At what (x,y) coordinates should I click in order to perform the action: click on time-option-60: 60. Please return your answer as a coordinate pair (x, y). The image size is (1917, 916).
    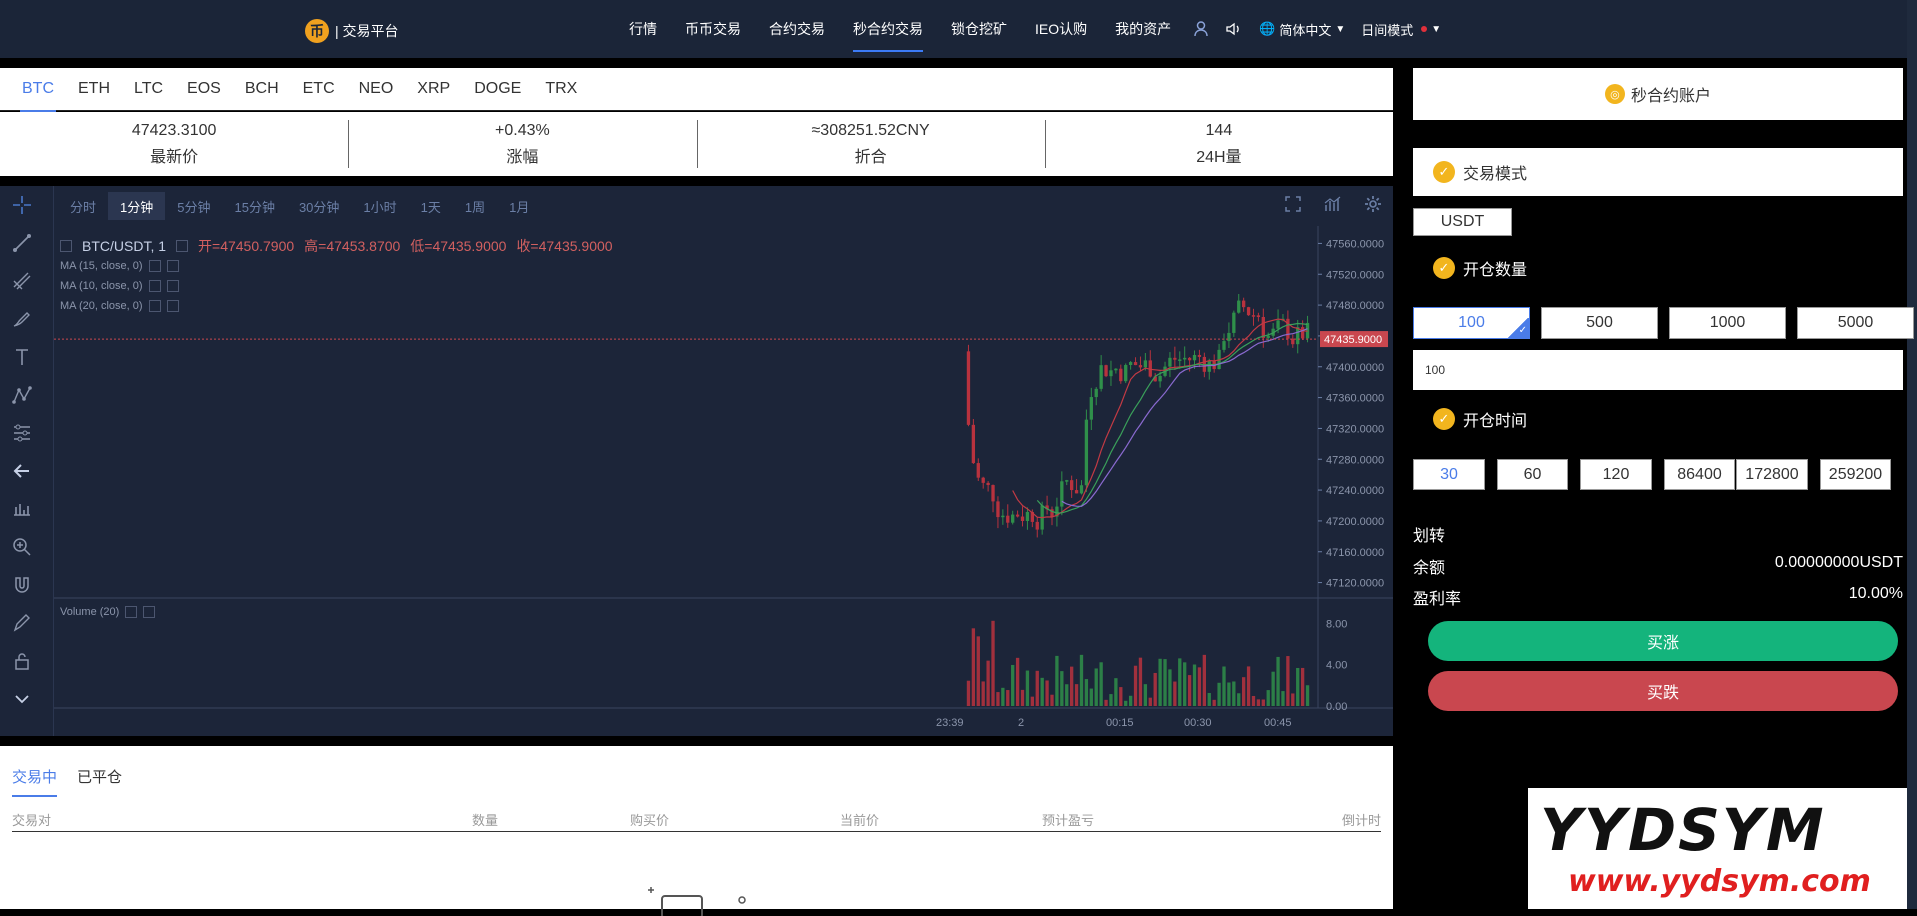
    Looking at the image, I should click on (1532, 474).